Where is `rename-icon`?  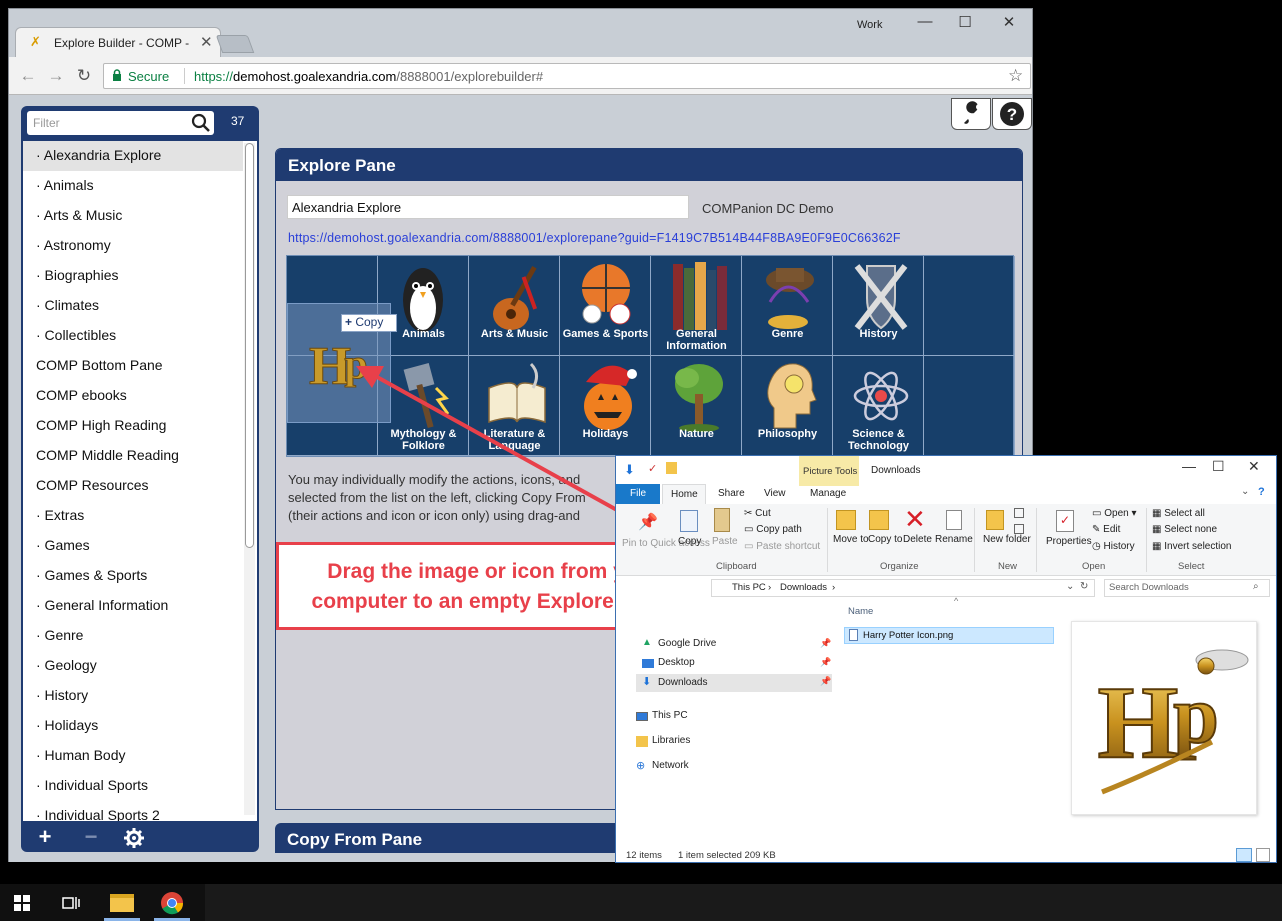 rename-icon is located at coordinates (954, 520).